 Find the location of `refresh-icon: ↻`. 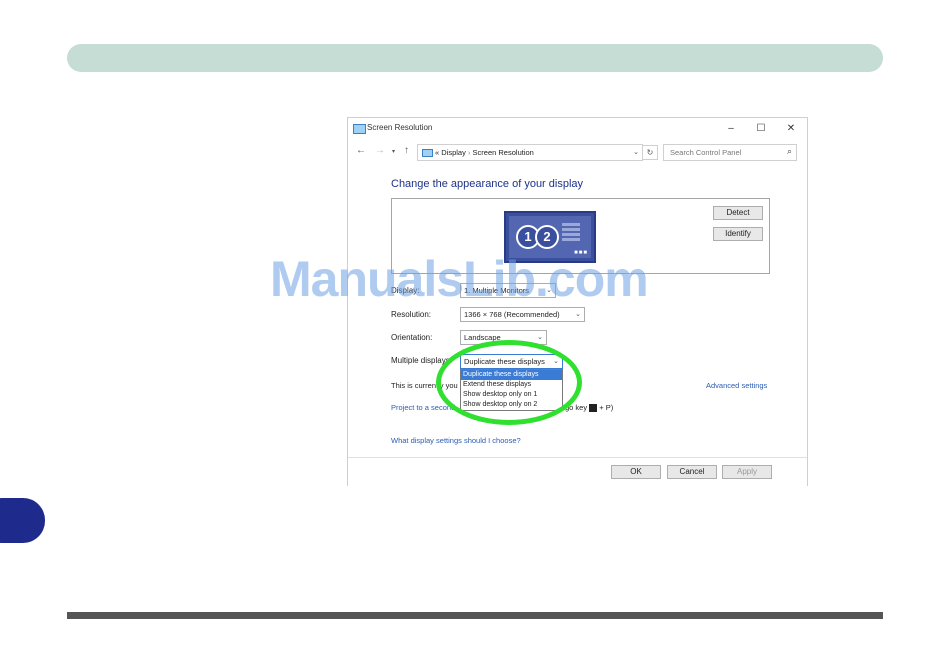

refresh-icon: ↻ is located at coordinates (650, 152).